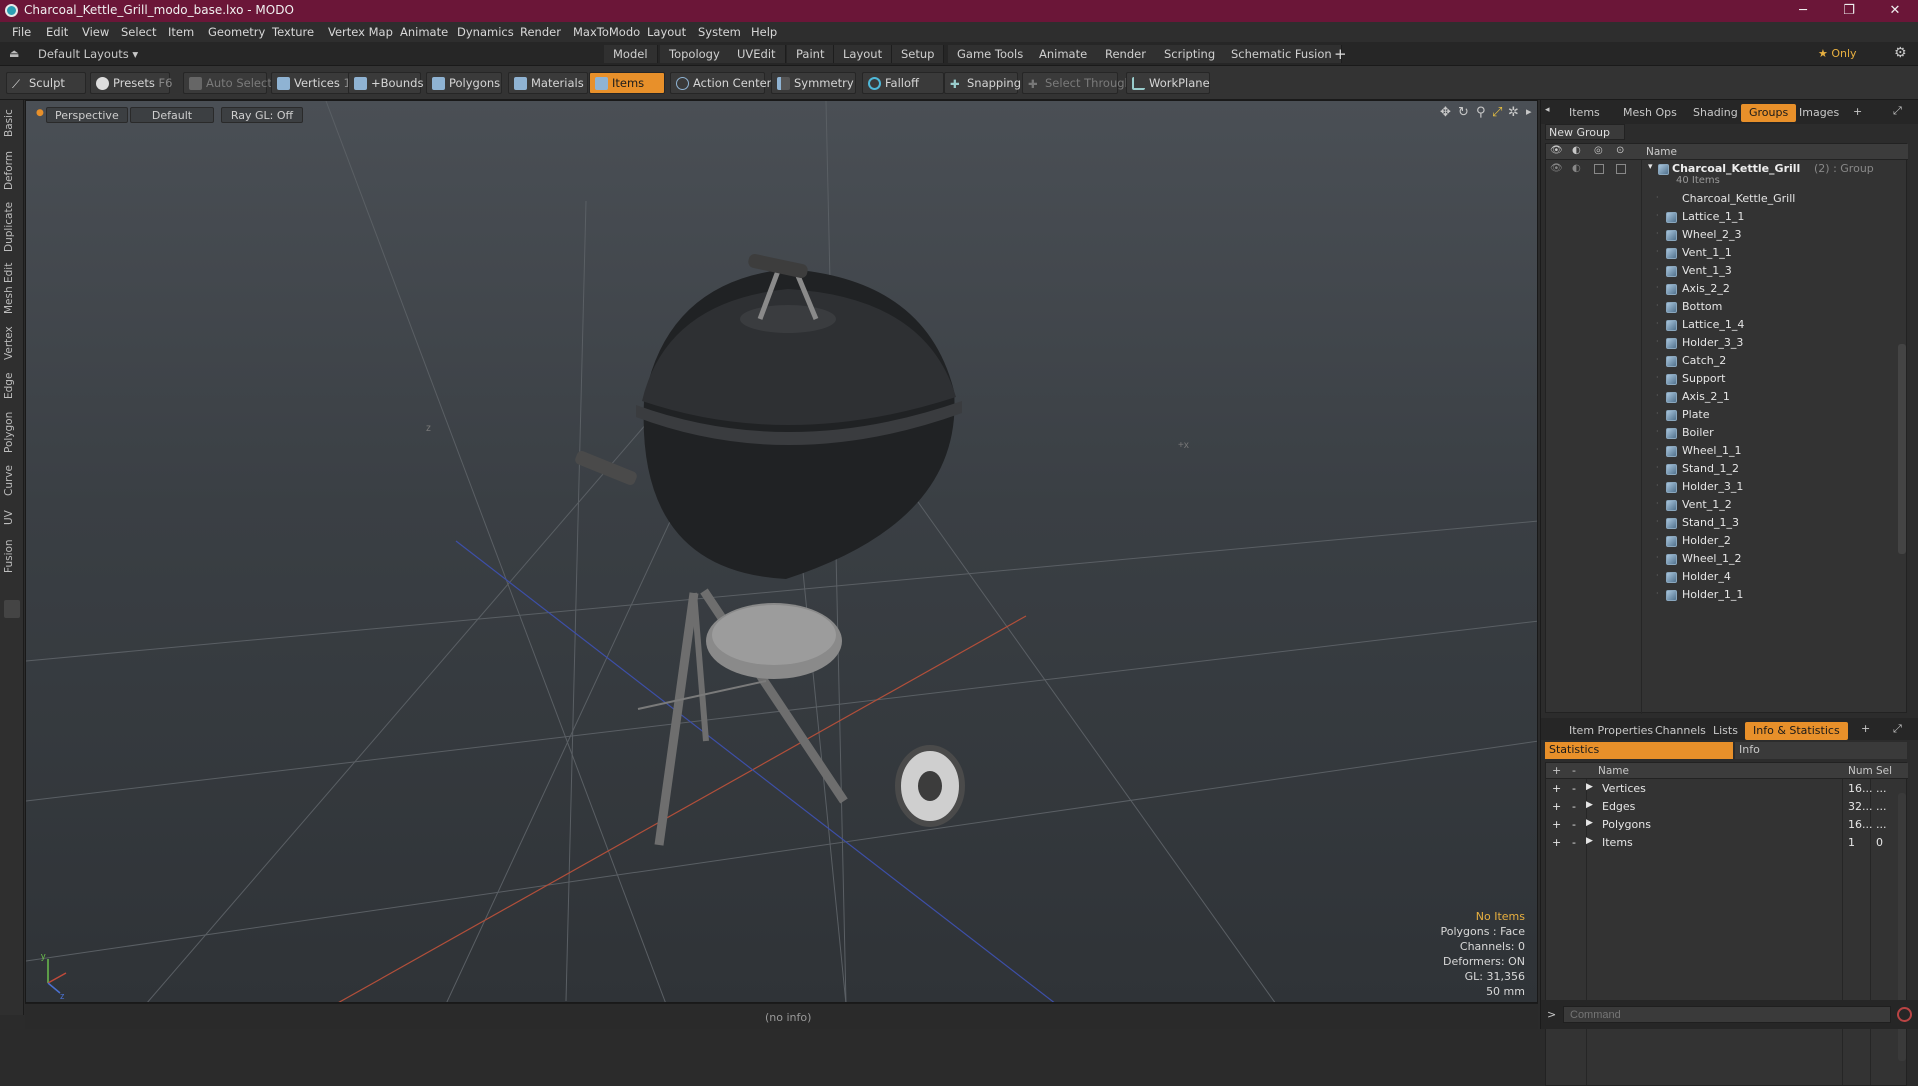  I want to click on presets-button: Presets F6, so click(131, 83).